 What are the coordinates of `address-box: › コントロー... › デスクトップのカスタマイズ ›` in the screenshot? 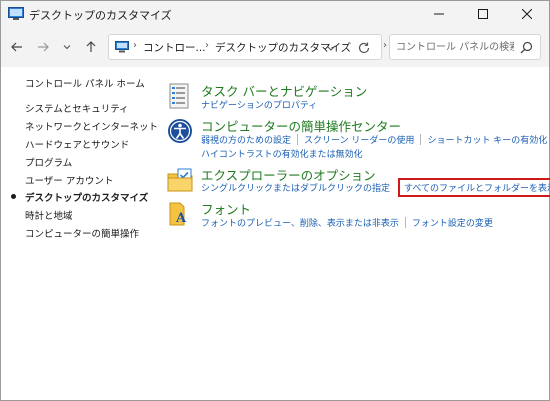 It's located at (247, 47).